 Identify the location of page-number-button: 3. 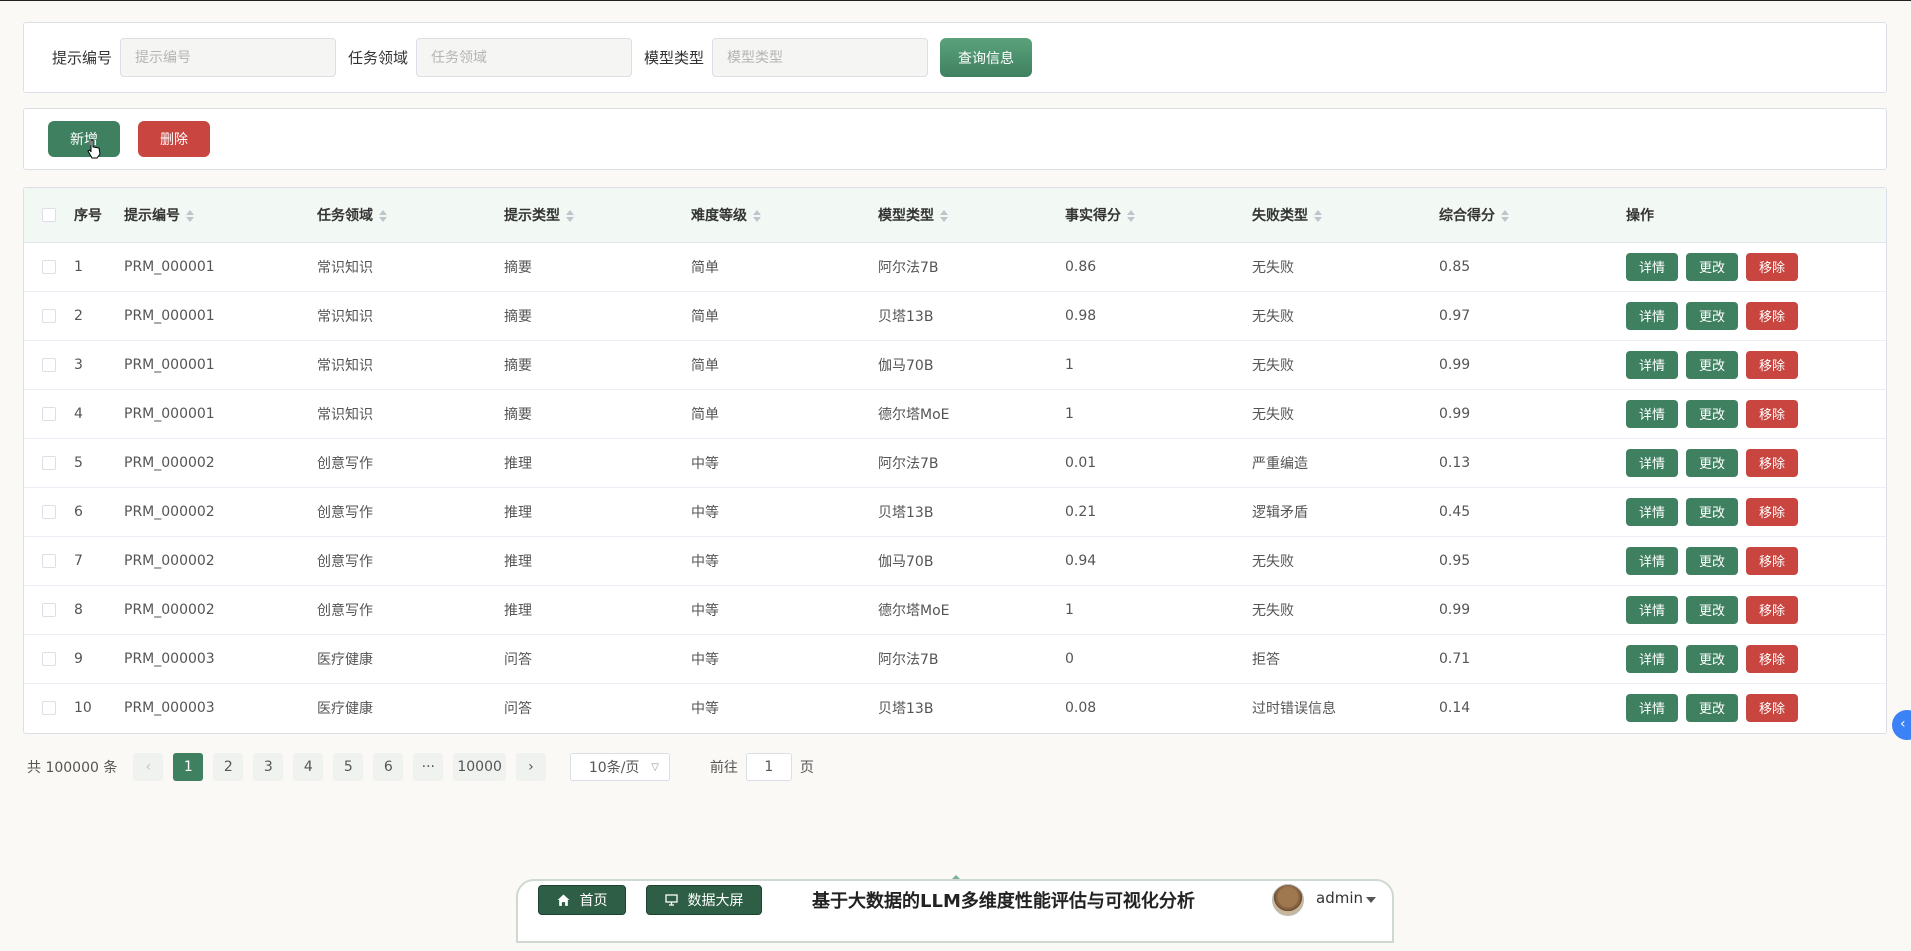
(268, 767).